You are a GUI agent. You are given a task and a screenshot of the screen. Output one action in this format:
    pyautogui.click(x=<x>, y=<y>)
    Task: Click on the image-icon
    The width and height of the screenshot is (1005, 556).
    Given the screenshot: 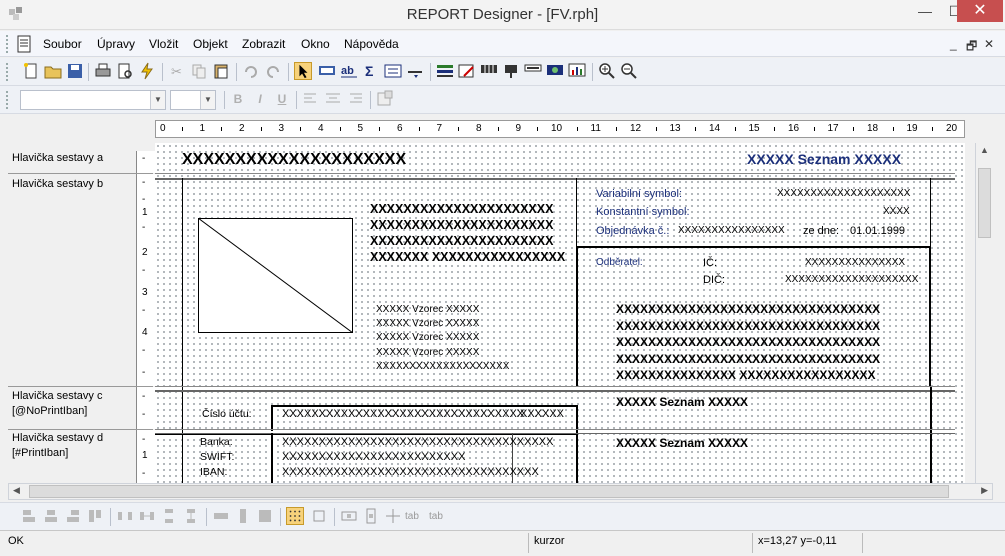 What is the action you would take?
    pyautogui.click(x=555, y=71)
    